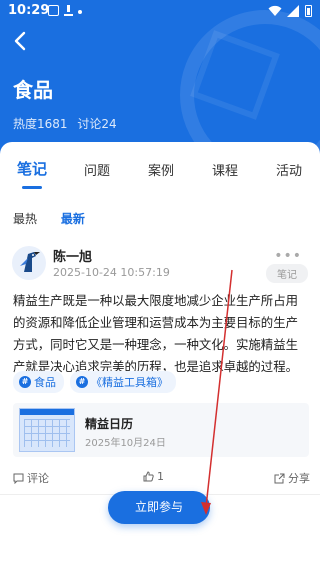 The width and height of the screenshot is (320, 568). I want to click on tag-label: 食品, so click(45, 382).